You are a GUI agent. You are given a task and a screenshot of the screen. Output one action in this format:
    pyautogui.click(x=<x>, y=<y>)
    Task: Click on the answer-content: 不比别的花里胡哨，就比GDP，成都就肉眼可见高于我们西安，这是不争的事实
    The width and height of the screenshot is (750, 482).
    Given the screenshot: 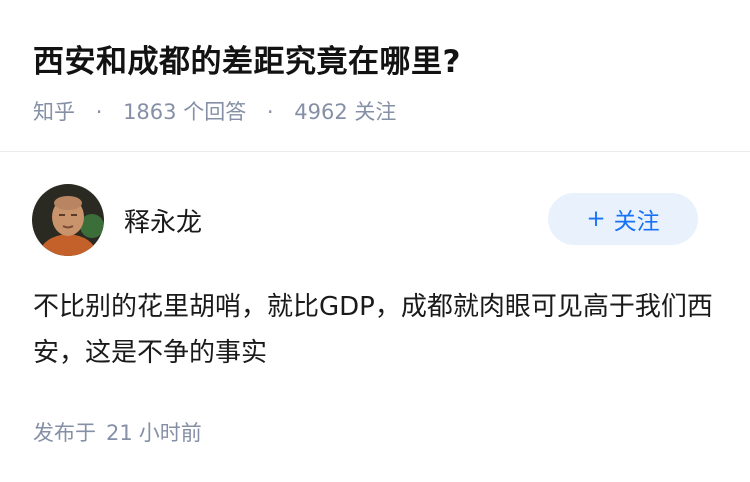 What is the action you would take?
    pyautogui.click(x=373, y=330)
    